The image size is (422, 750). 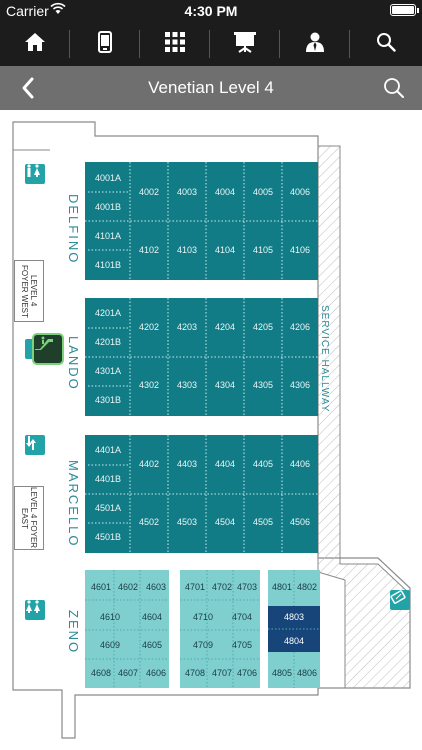 I want to click on section-label-lando: LANDO, so click(x=73, y=363).